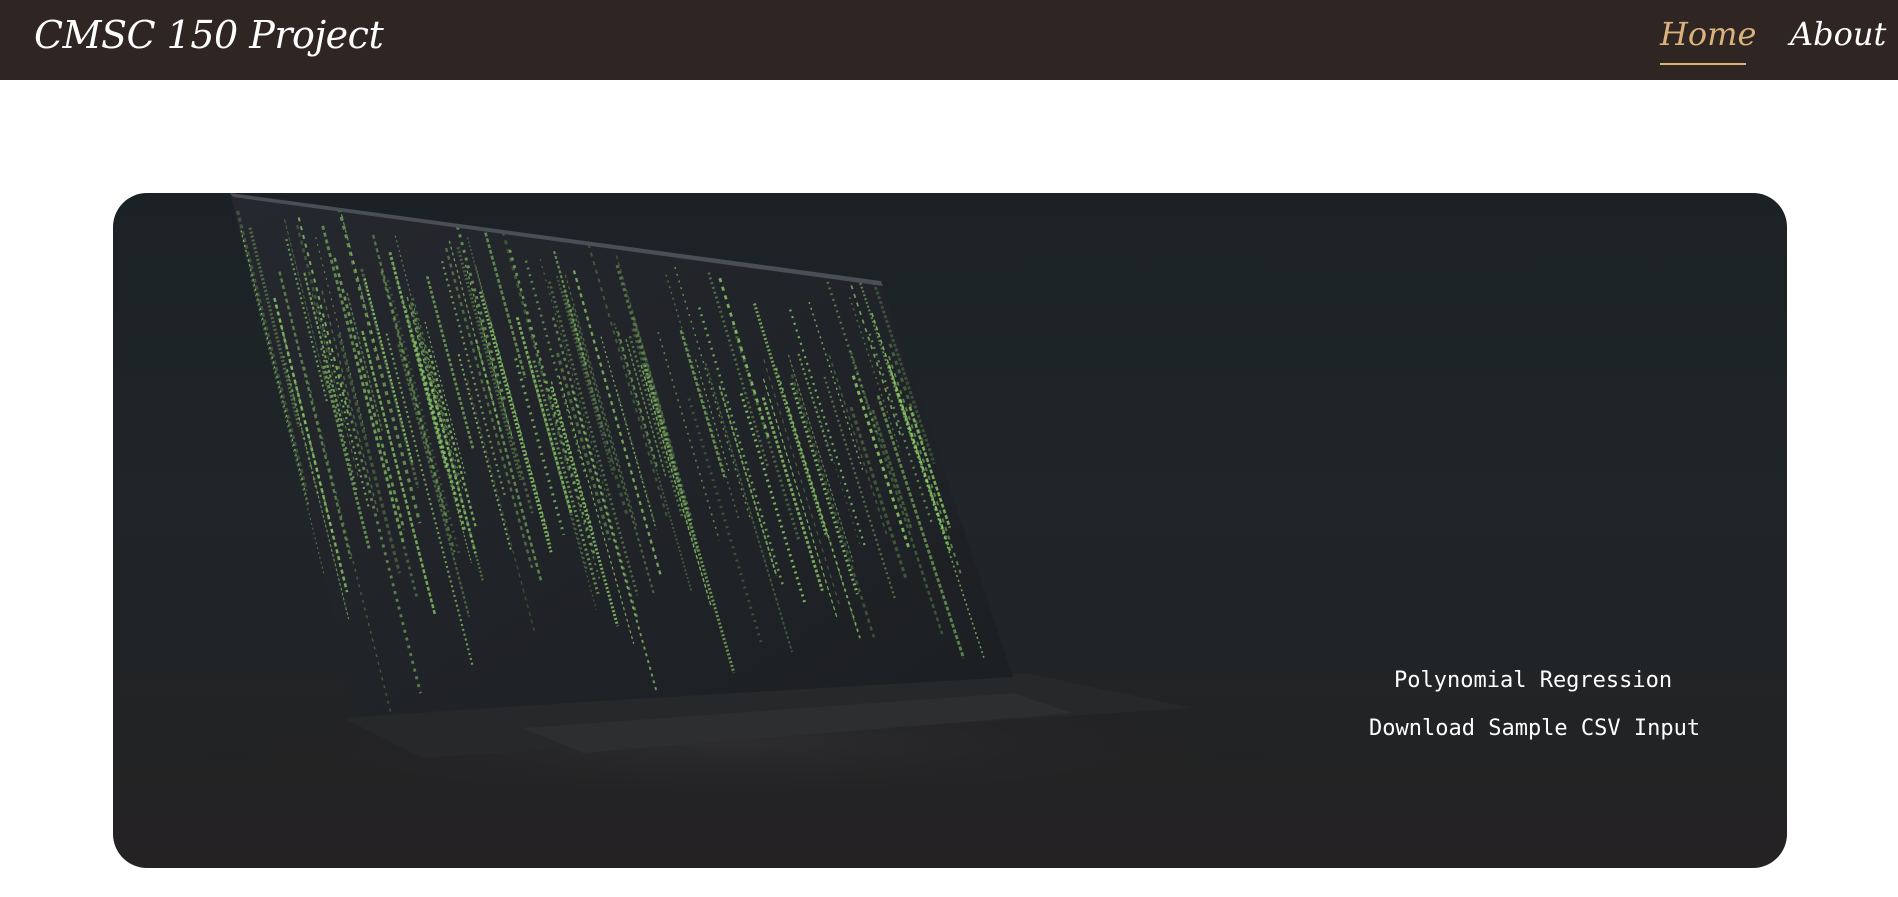 This screenshot has height=897, width=1898. I want to click on download-sample-csv-link: Download Sample CSV Input, so click(1534, 728).